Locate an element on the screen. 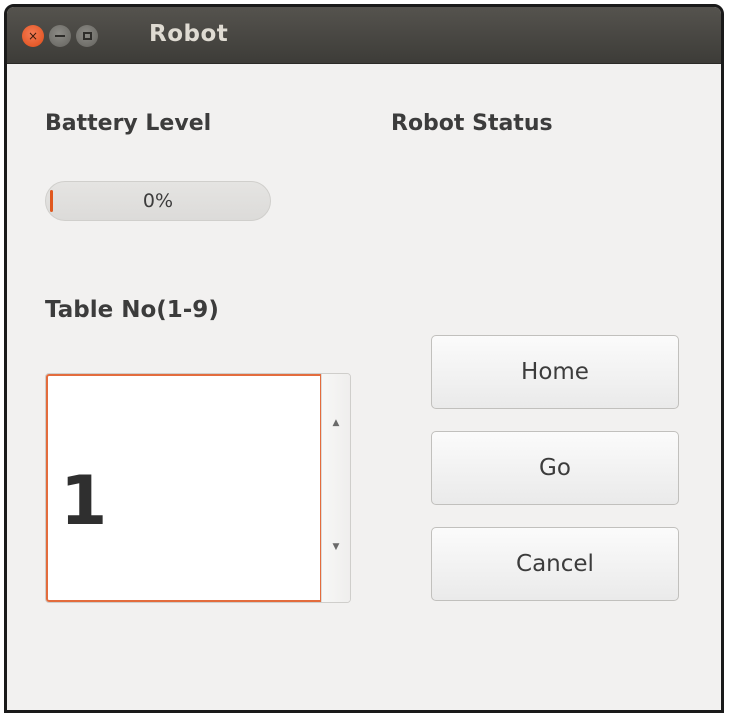 Image resolution: width=730 pixels, height=719 pixels. go-button: Go is located at coordinates (555, 468).